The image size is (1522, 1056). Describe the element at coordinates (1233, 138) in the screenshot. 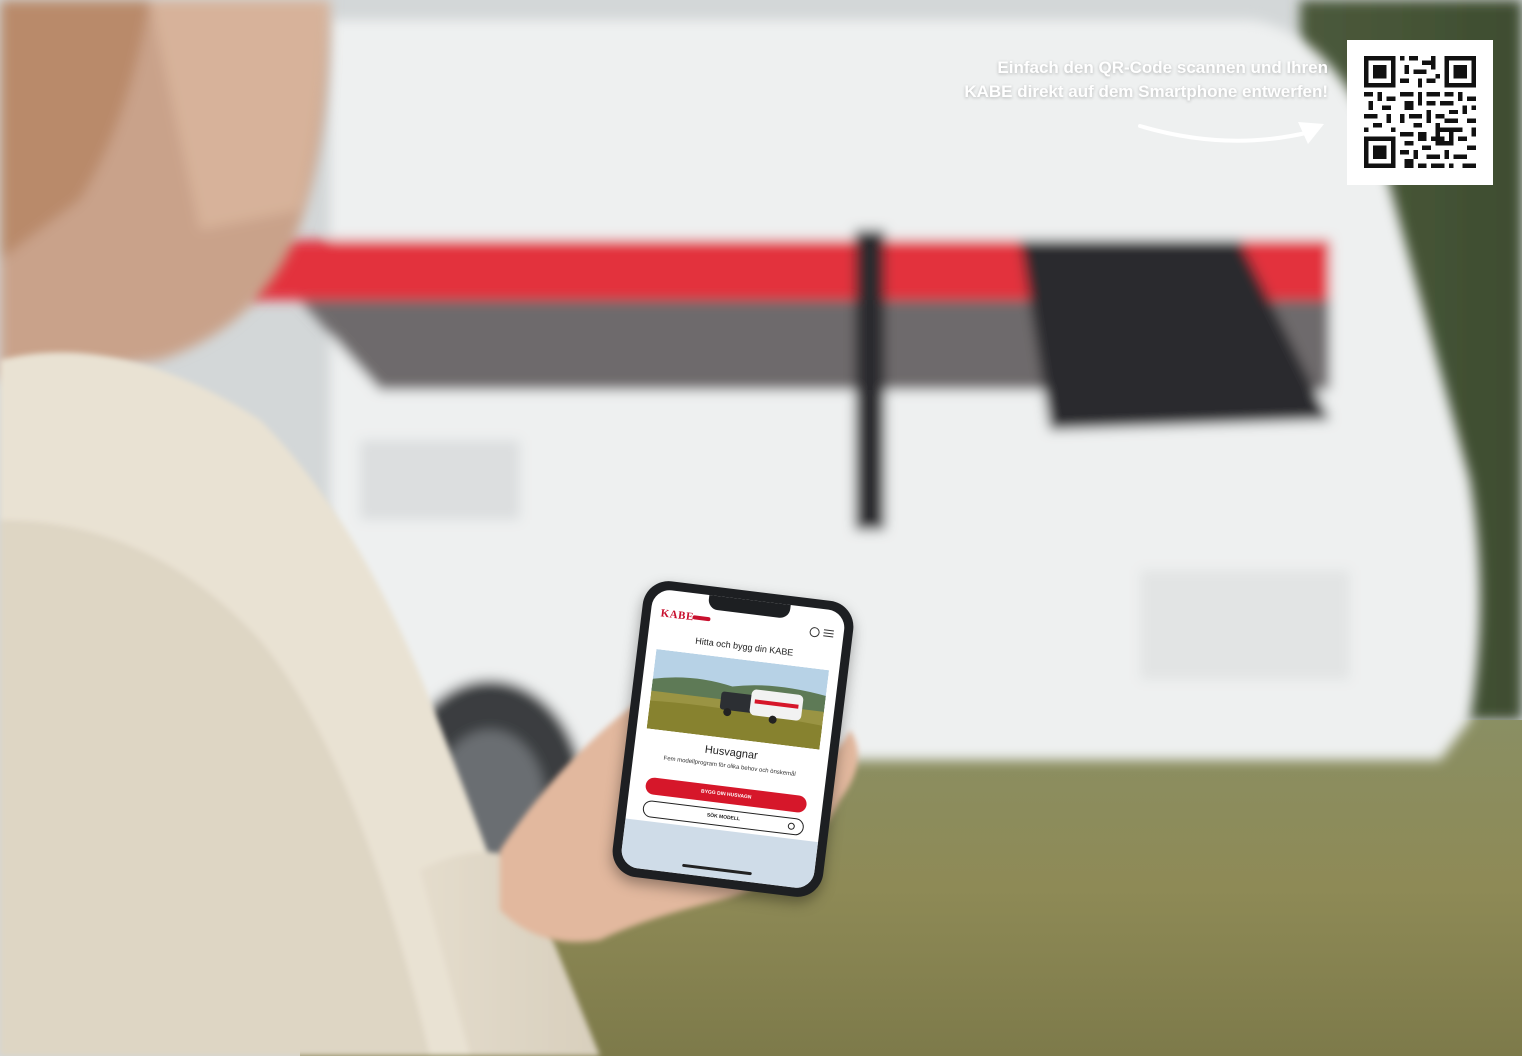

I see `curved-arrow-right-icon` at that location.